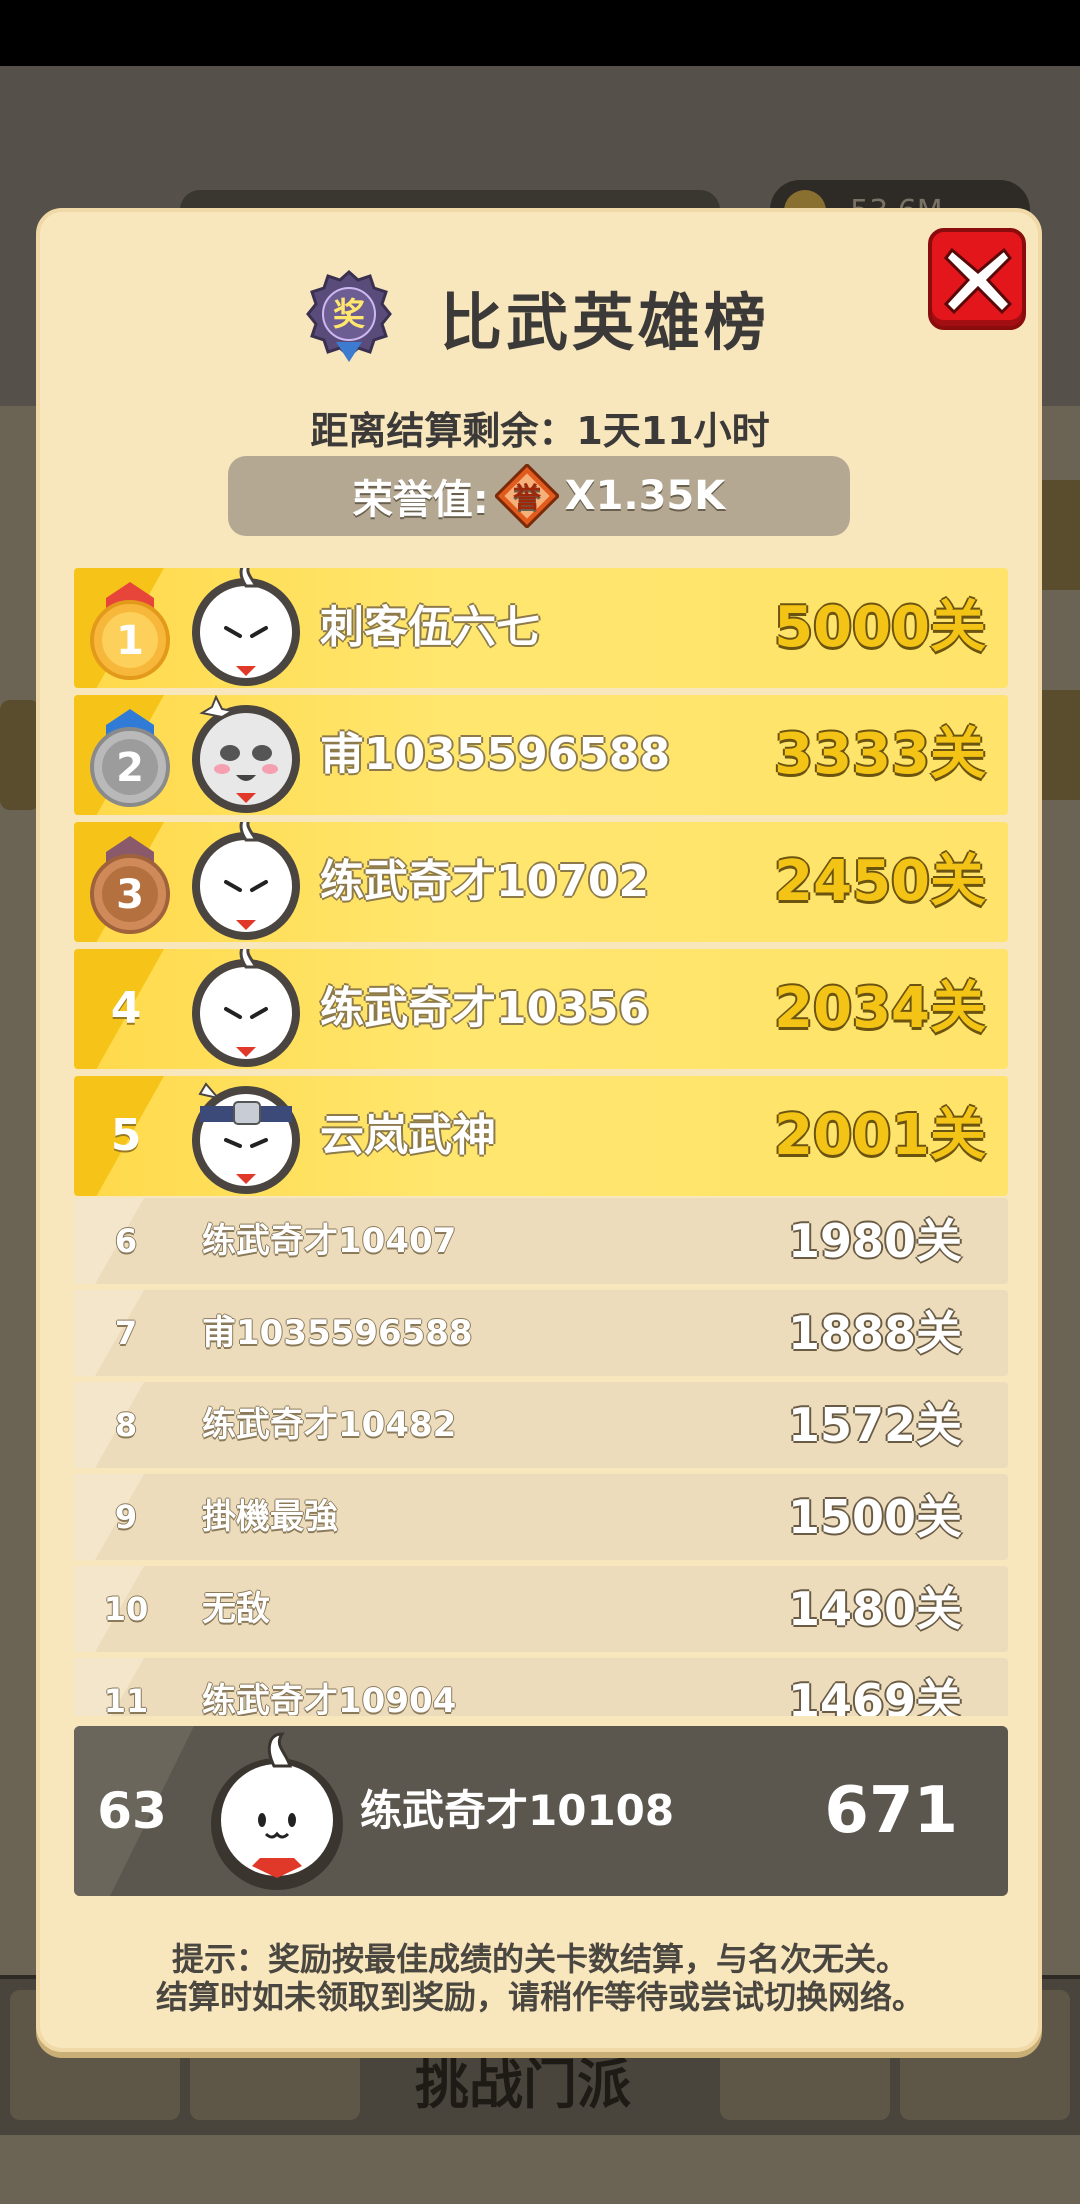  I want to click on rank-number: 3, so click(130, 895).